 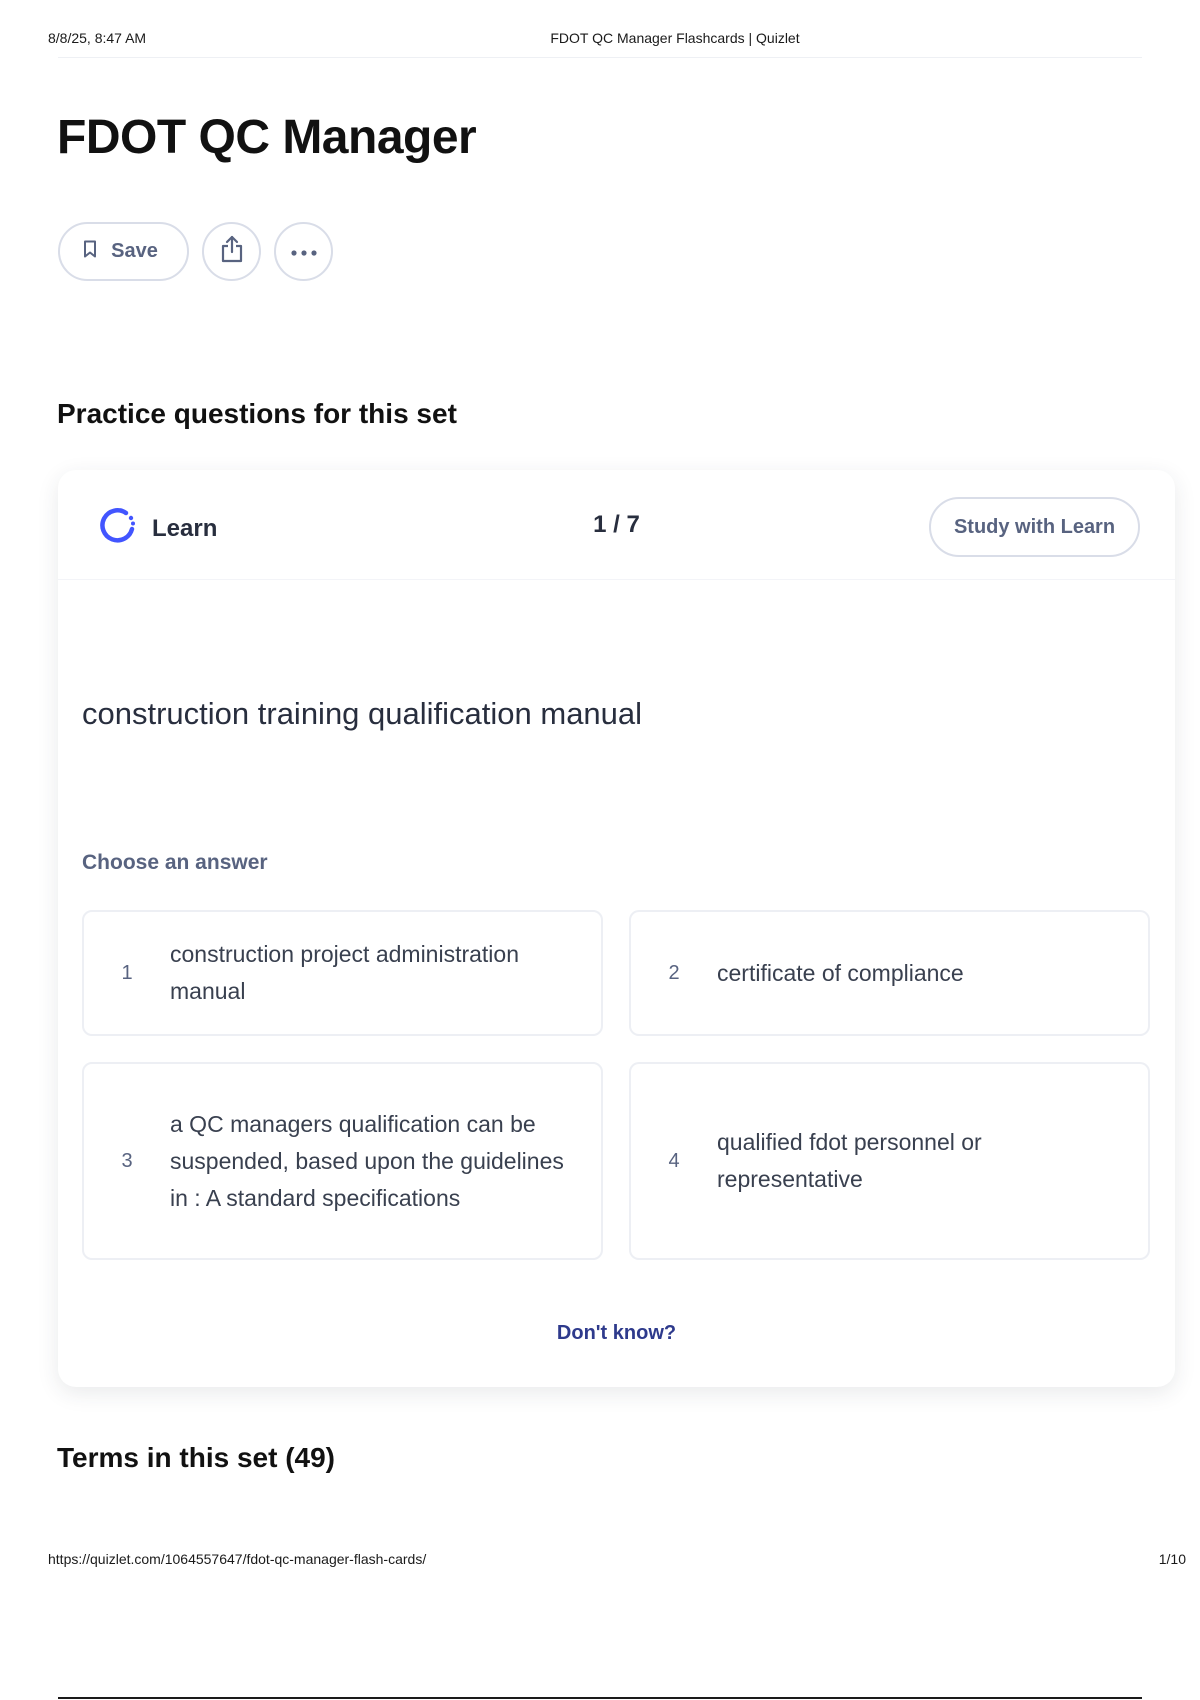 I want to click on share-button, so click(x=231, y=251).